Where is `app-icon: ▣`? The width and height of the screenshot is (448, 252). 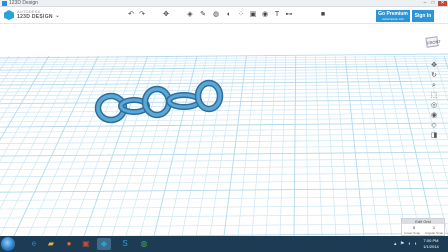 app-icon: ▣ is located at coordinates (86, 243).